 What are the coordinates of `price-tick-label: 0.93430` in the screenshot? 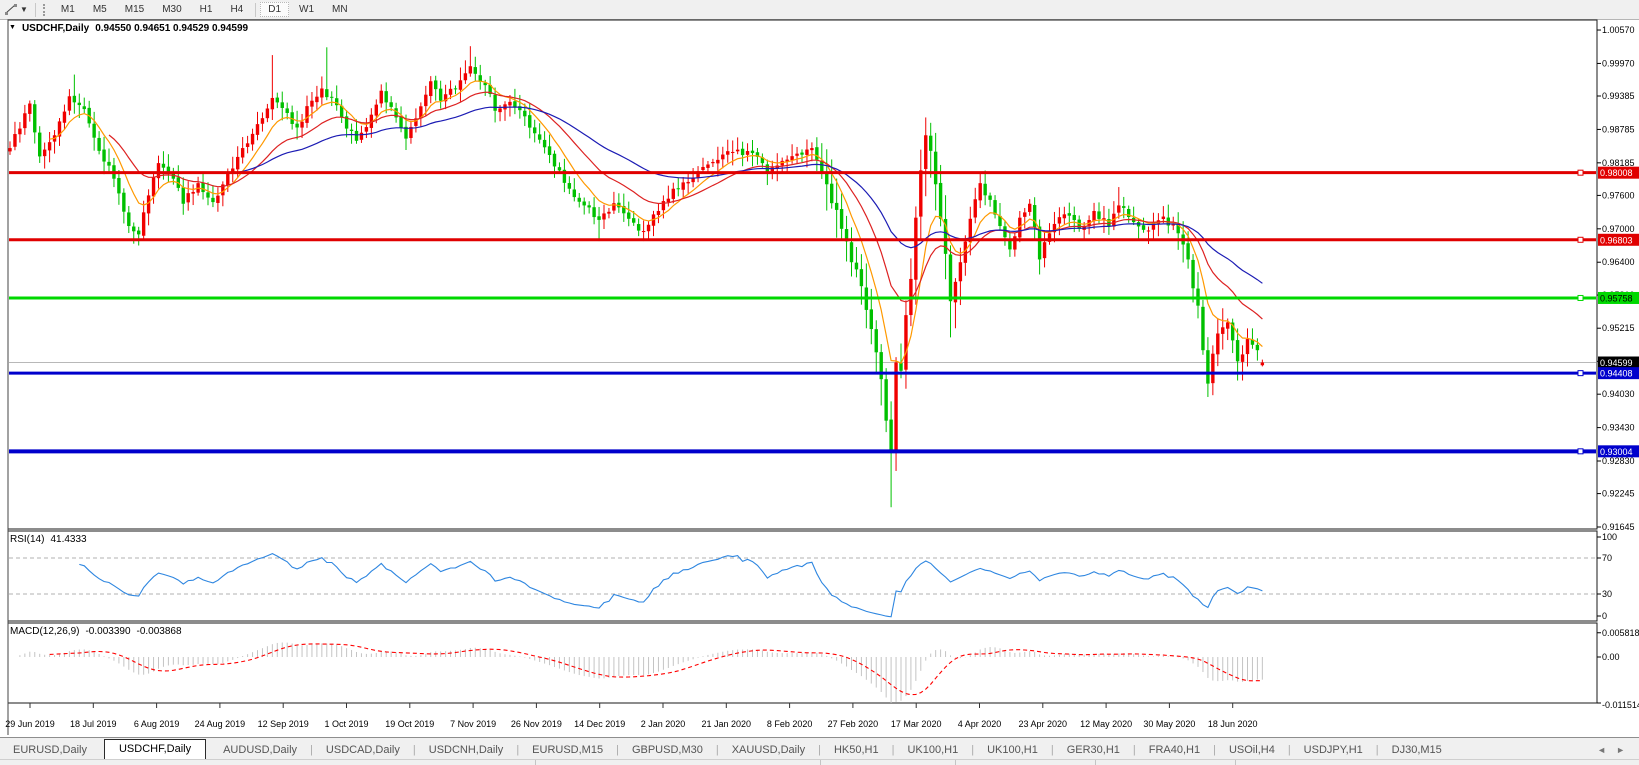 It's located at (1618, 428).